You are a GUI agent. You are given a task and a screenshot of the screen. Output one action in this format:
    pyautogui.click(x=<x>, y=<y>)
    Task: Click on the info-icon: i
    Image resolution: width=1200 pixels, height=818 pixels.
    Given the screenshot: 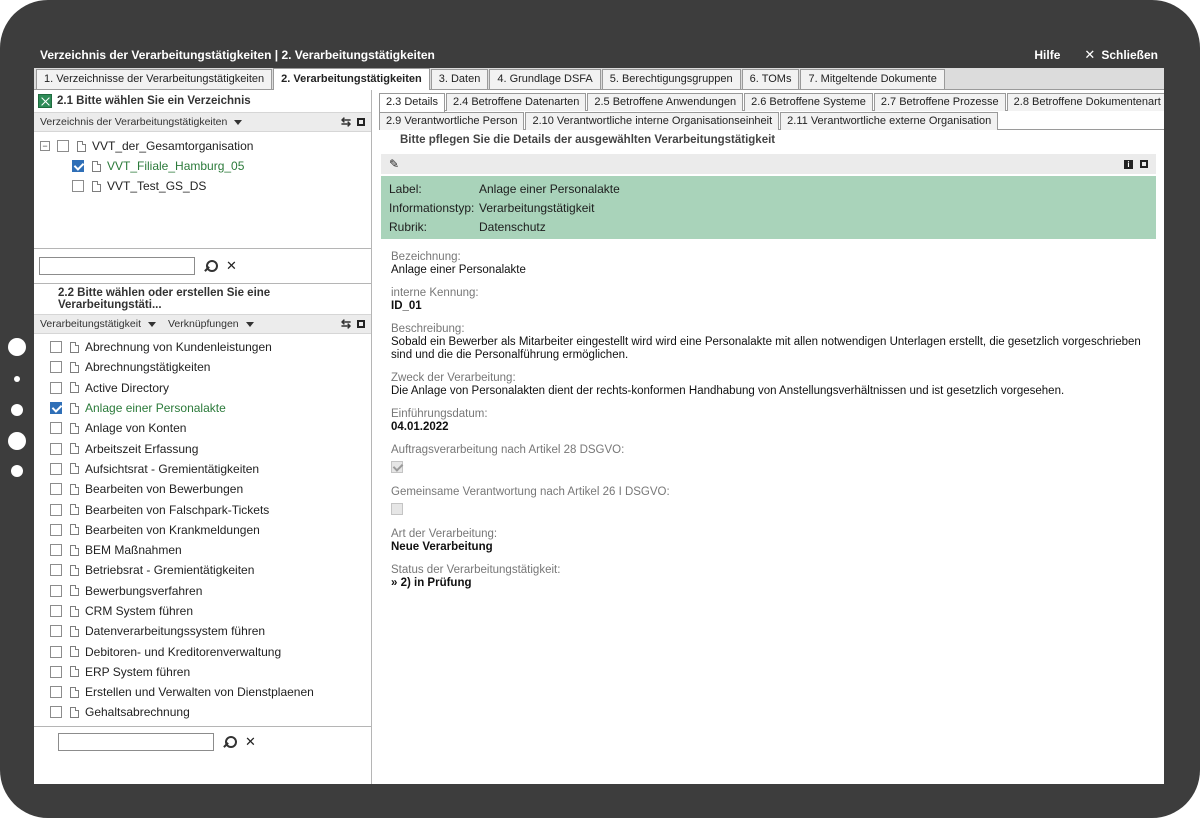 What is the action you would take?
    pyautogui.click(x=1128, y=164)
    